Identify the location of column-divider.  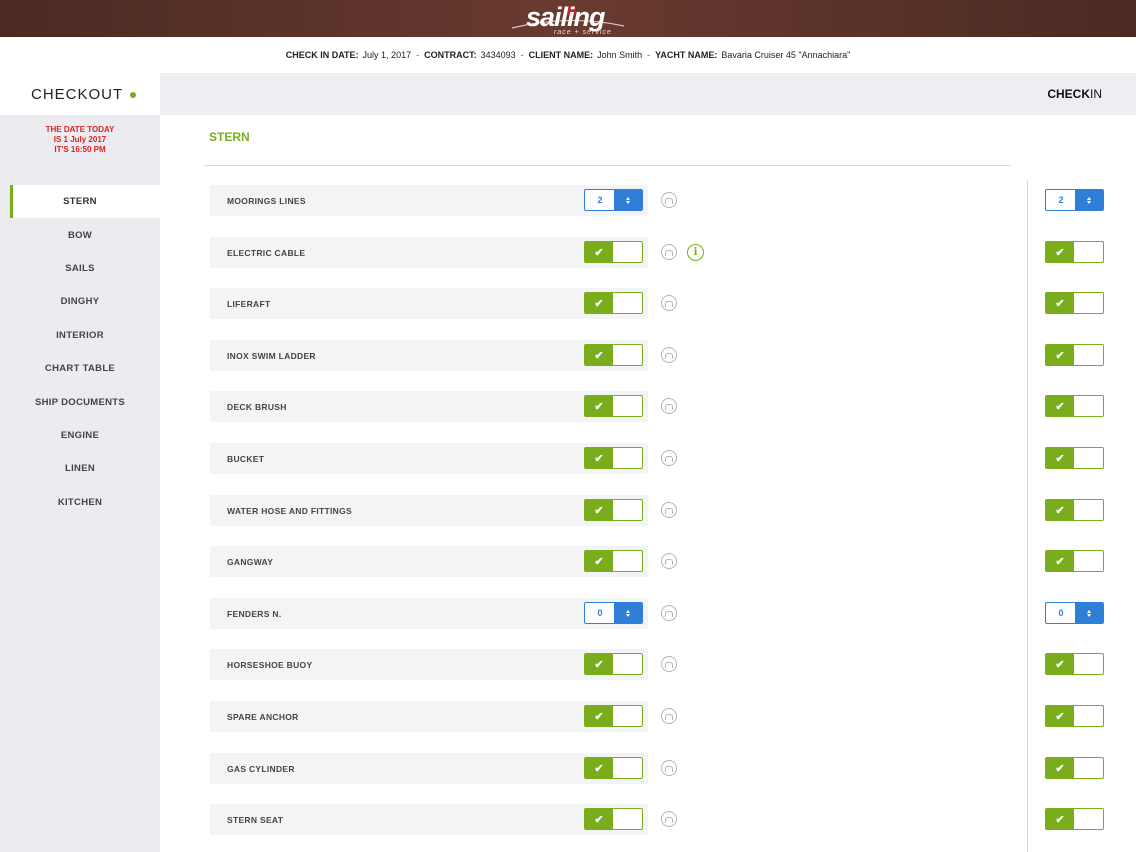
(1027, 516).